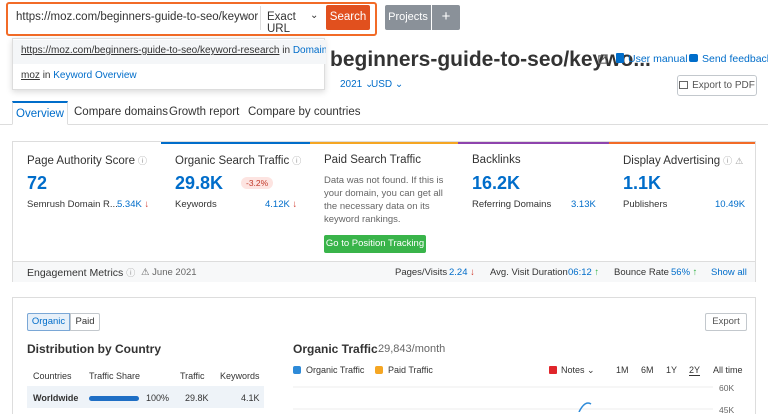 This screenshot has height=414, width=768. Describe the element at coordinates (204, 113) in the screenshot. I see `tab-growth-report: Growth report` at that location.